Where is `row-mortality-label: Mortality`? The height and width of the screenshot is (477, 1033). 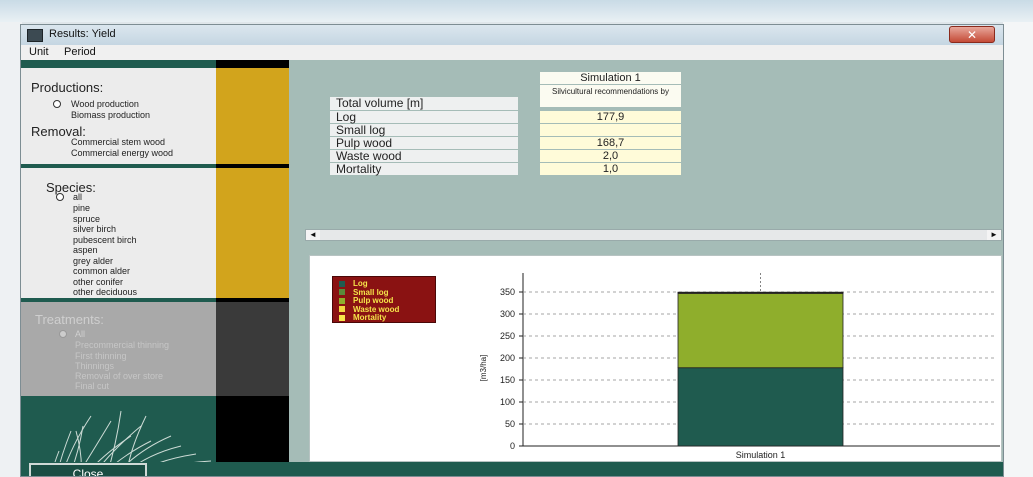
row-mortality-label: Mortality is located at coordinates (424, 169).